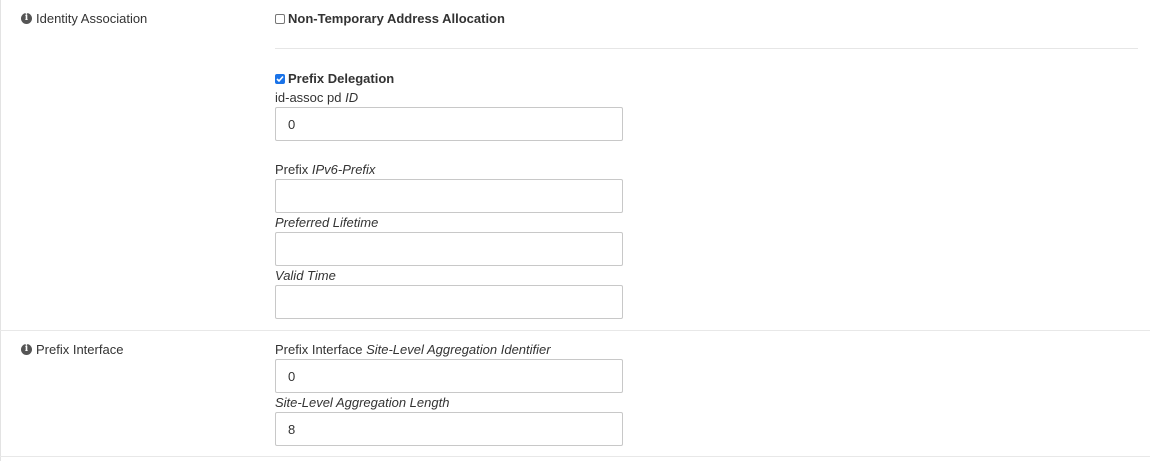 The image size is (1150, 461). I want to click on sla-length-input, so click(449, 429).